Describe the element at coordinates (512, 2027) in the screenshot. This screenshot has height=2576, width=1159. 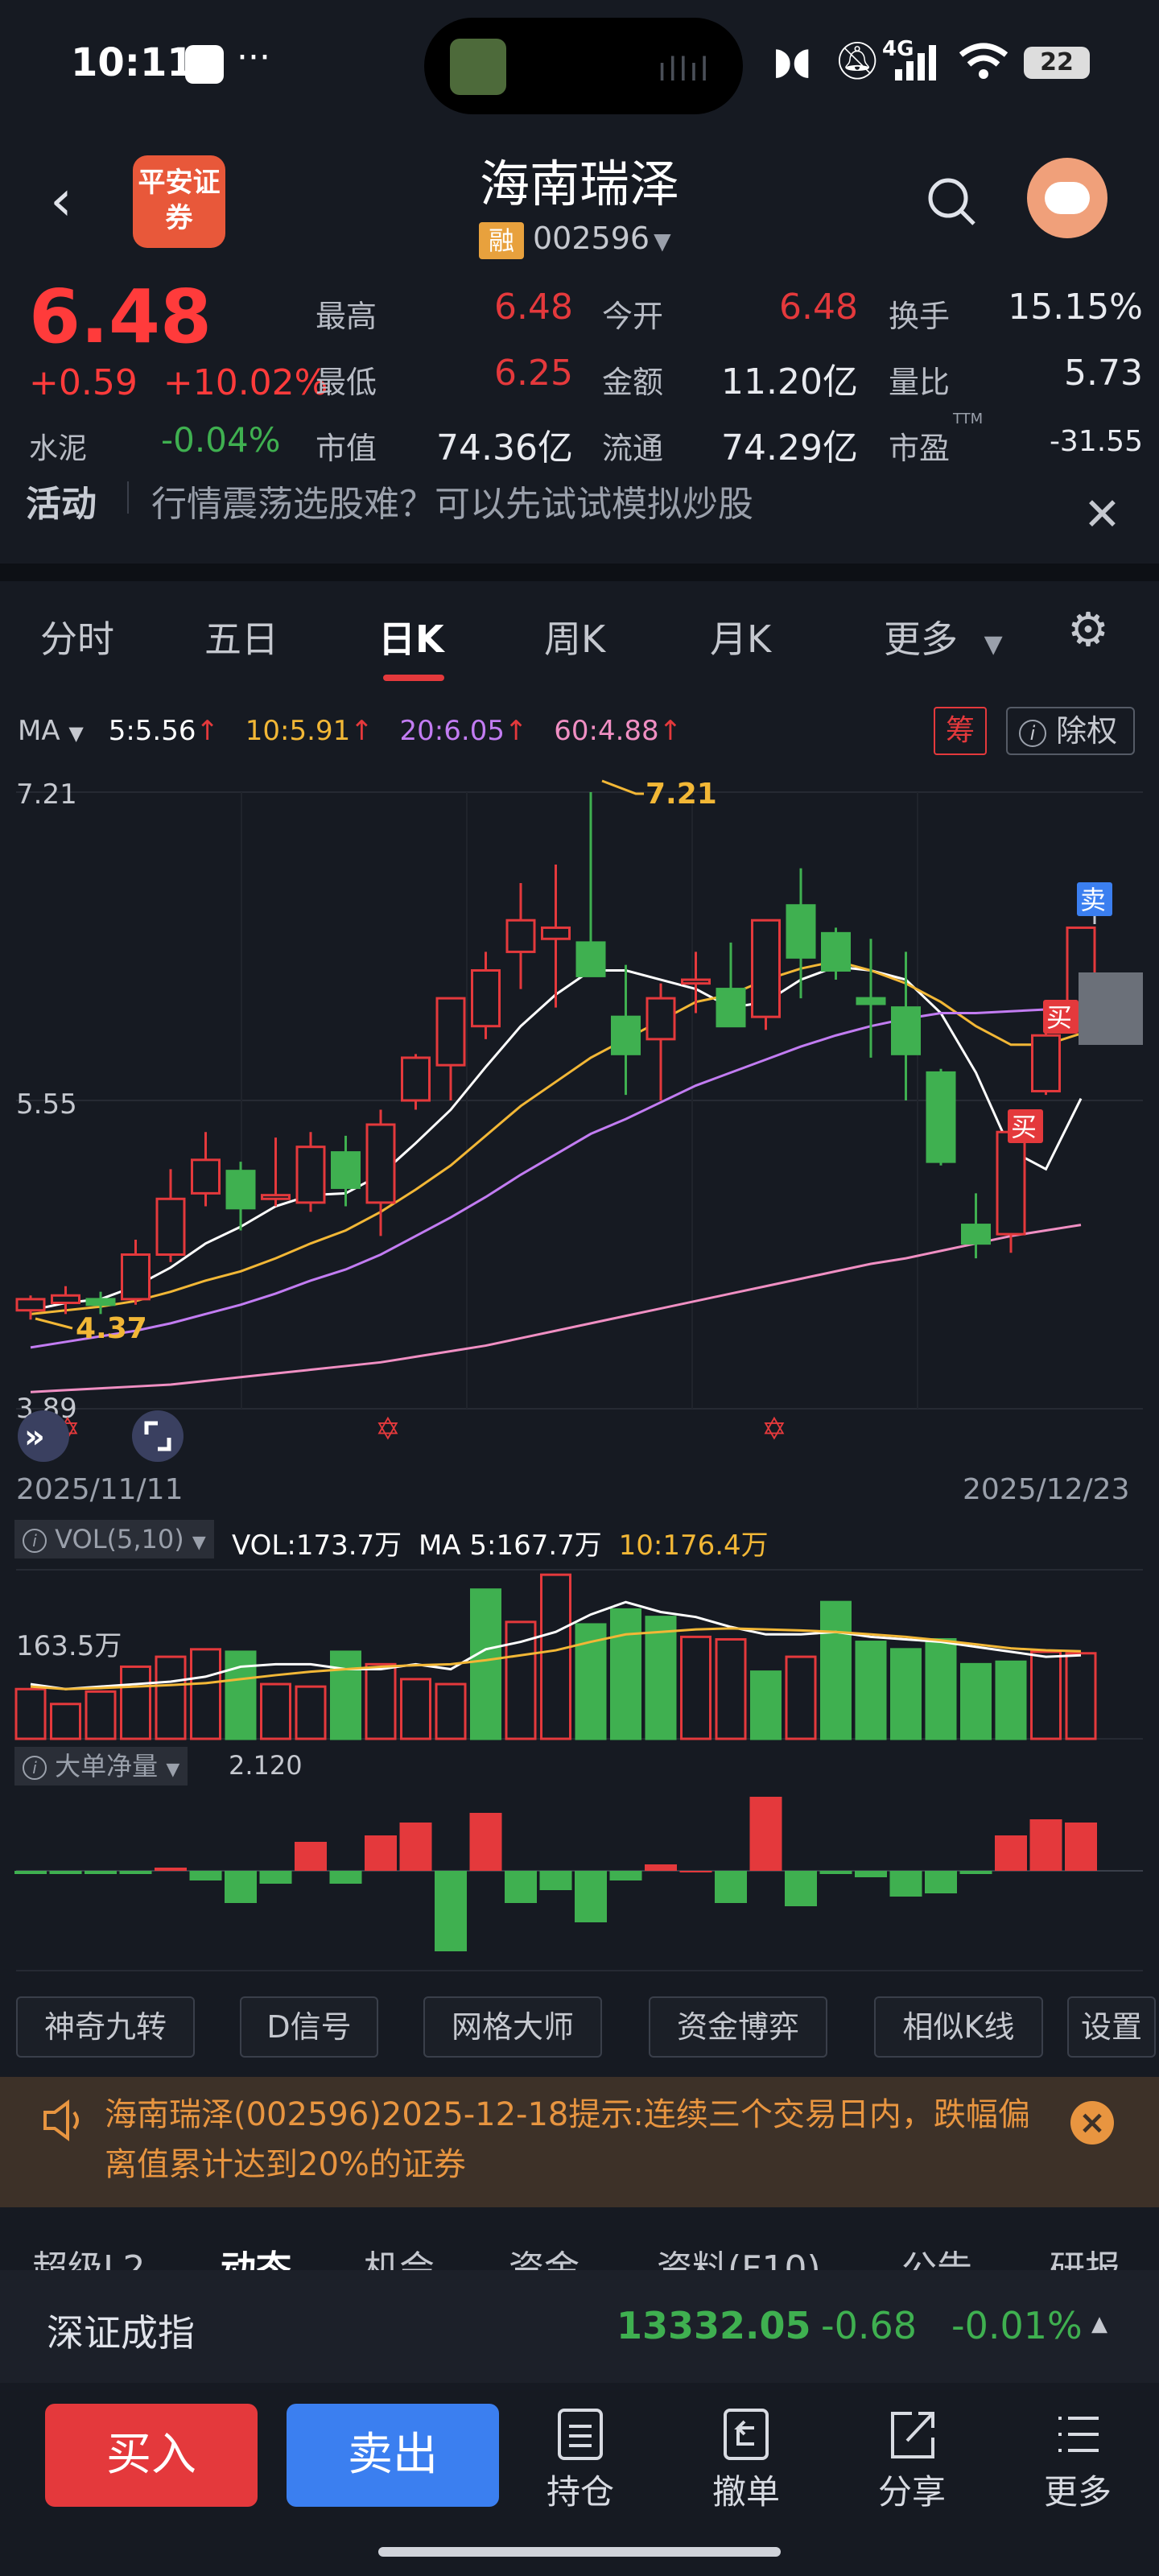
I see `tool-grid-master-button: 网格大师` at that location.